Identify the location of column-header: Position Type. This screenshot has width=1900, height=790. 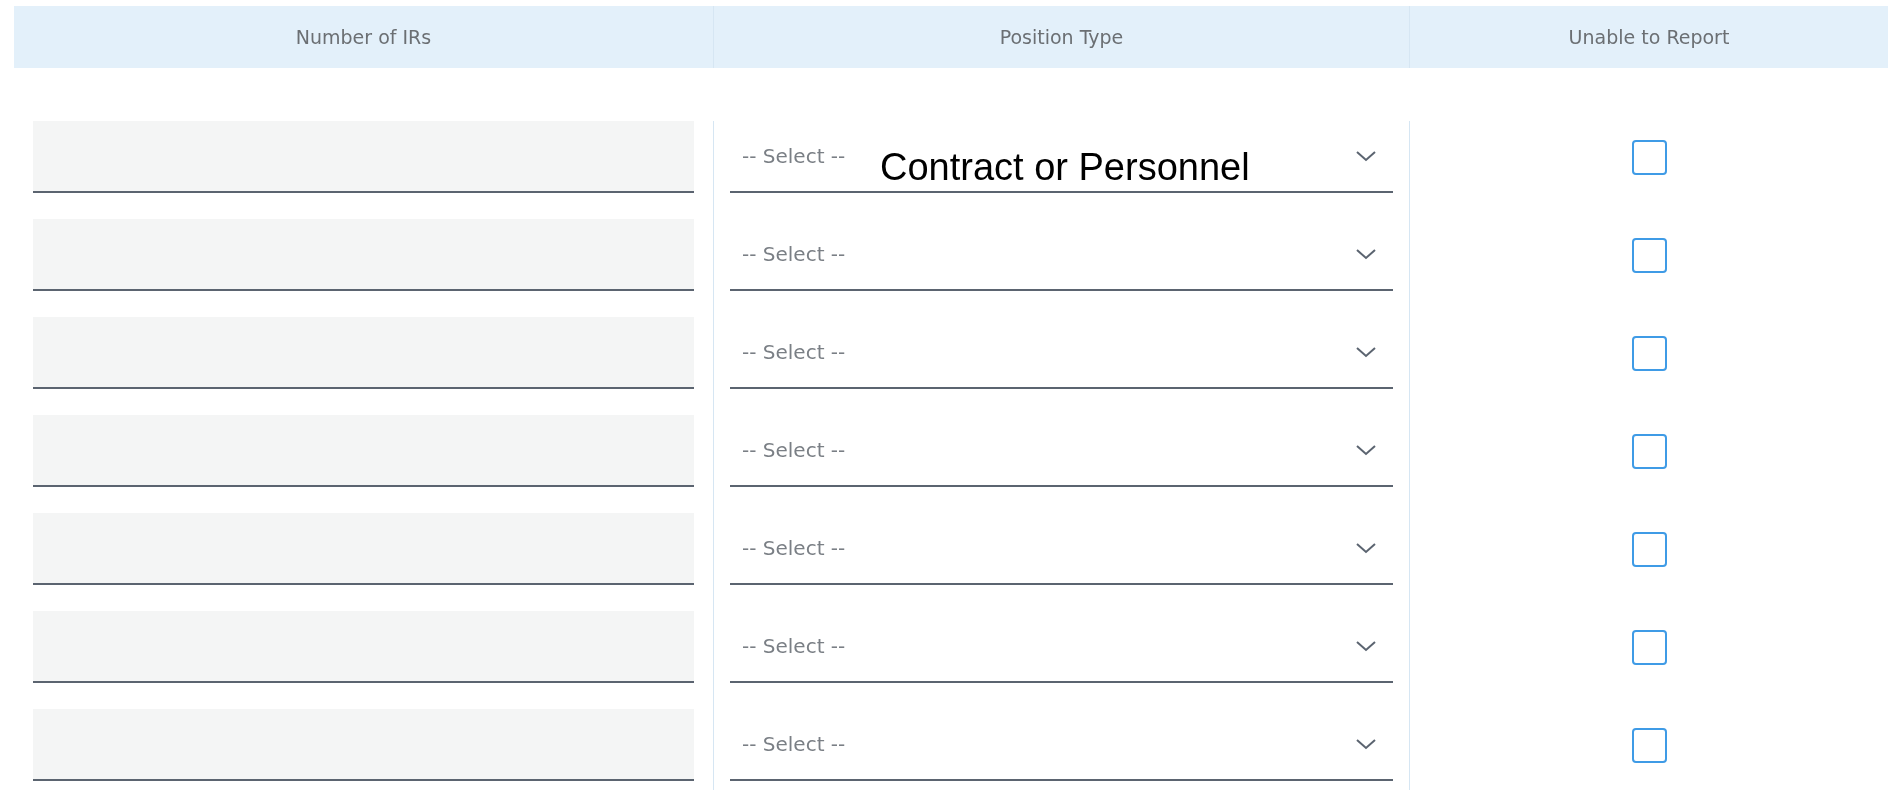
(1061, 37).